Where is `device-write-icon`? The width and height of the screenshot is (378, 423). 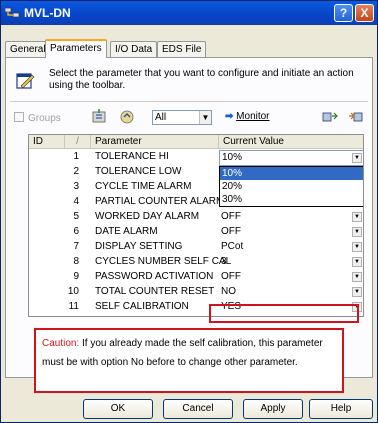 device-write-icon is located at coordinates (356, 116).